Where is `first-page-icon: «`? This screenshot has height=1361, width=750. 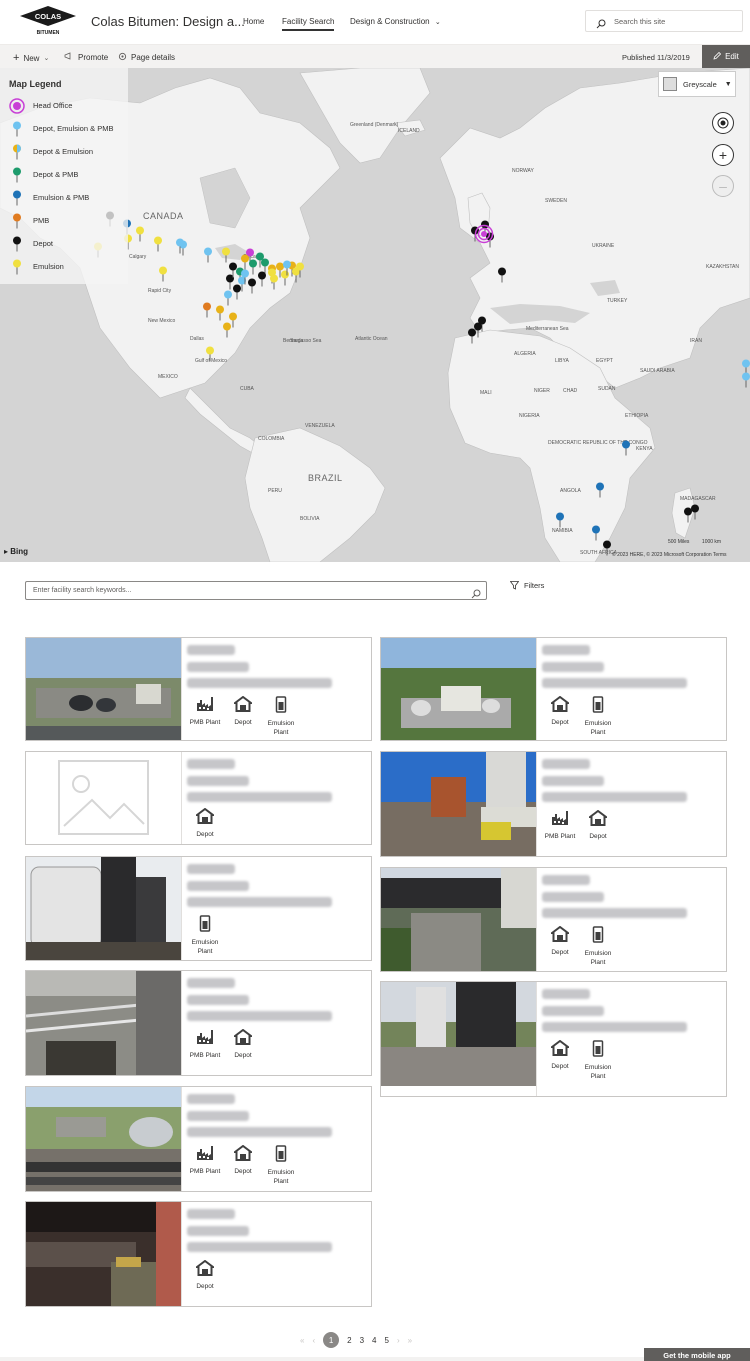 first-page-icon: « is located at coordinates (302, 1340).